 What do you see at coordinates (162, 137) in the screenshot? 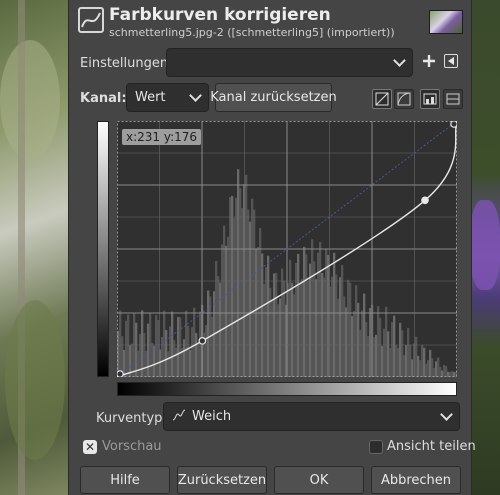
I see `coordinate-readout: x:231 y:176` at bounding box center [162, 137].